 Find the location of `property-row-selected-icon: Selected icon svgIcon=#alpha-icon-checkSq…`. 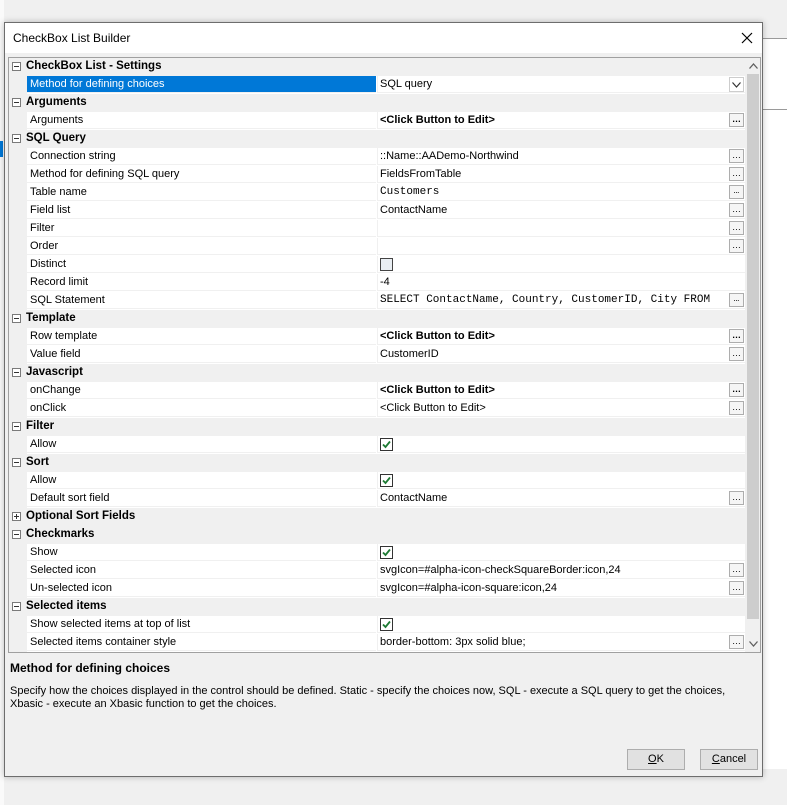

property-row-selected-icon: Selected icon svgIcon=#alpha-icon-checkSq… is located at coordinates (377, 571).